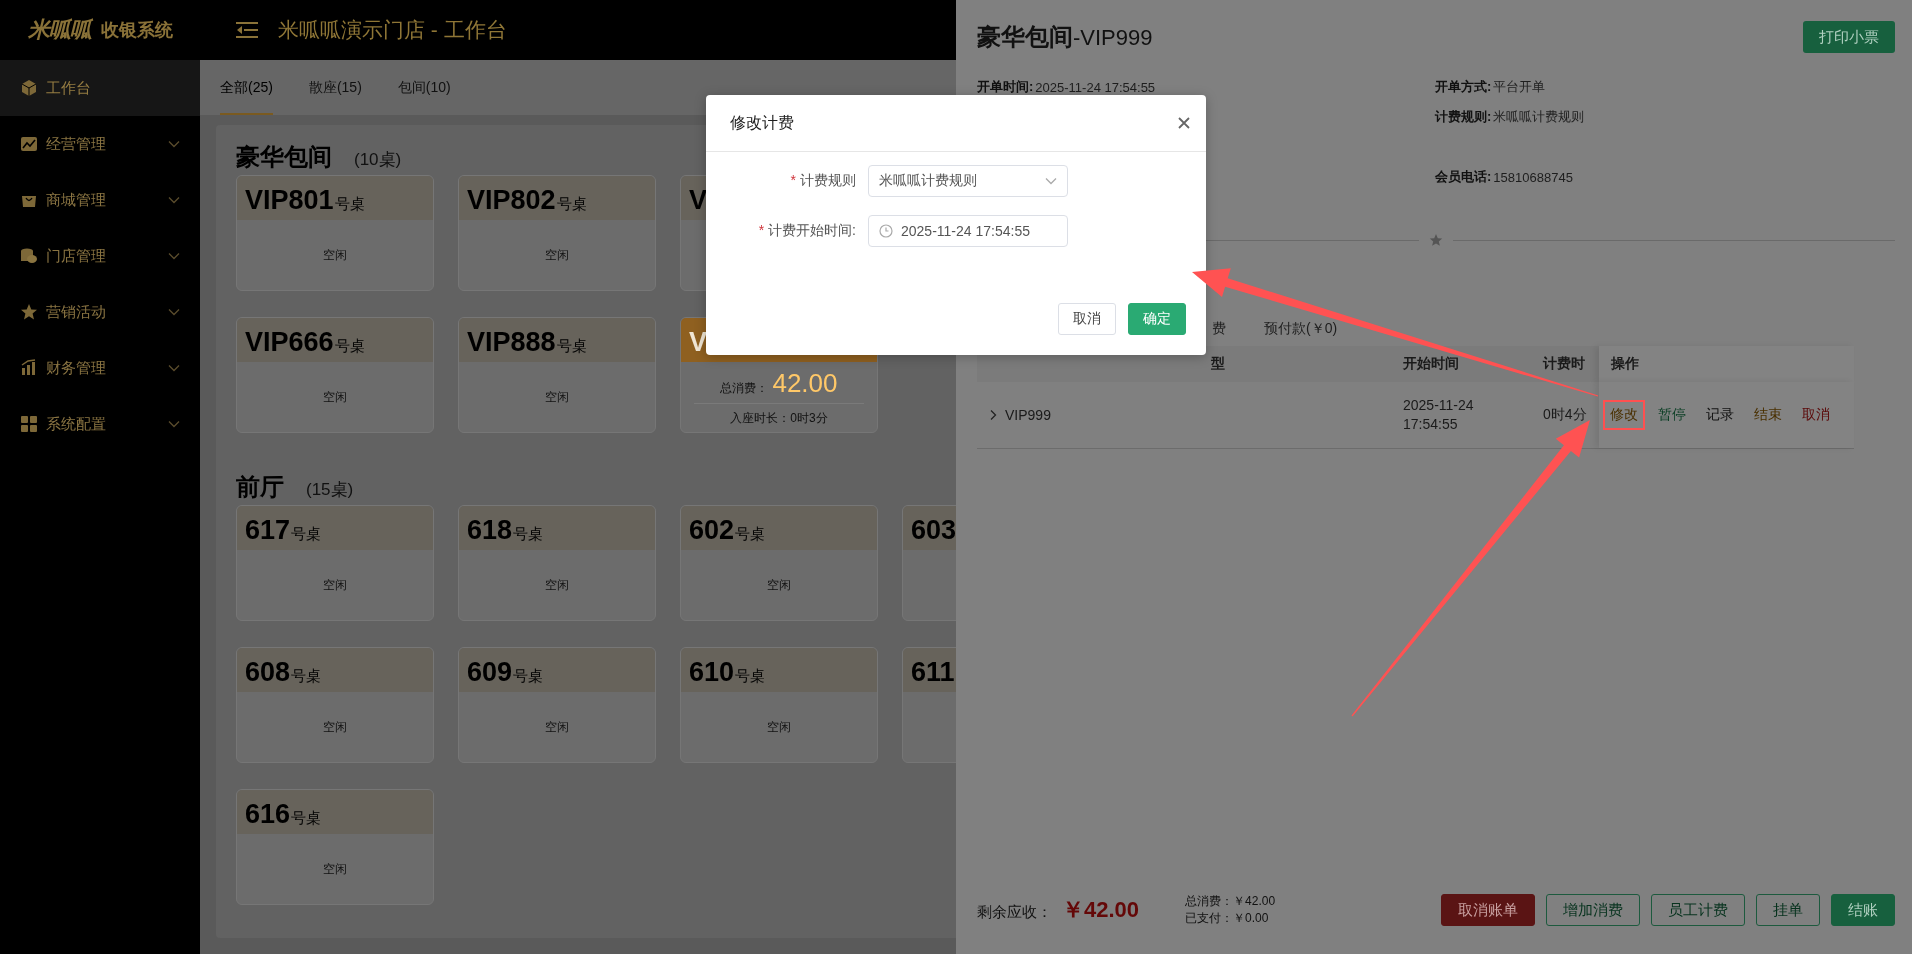 This screenshot has height=954, width=1912. What do you see at coordinates (1028, 415) in the screenshot?
I see `table-cell: VIP999` at bounding box center [1028, 415].